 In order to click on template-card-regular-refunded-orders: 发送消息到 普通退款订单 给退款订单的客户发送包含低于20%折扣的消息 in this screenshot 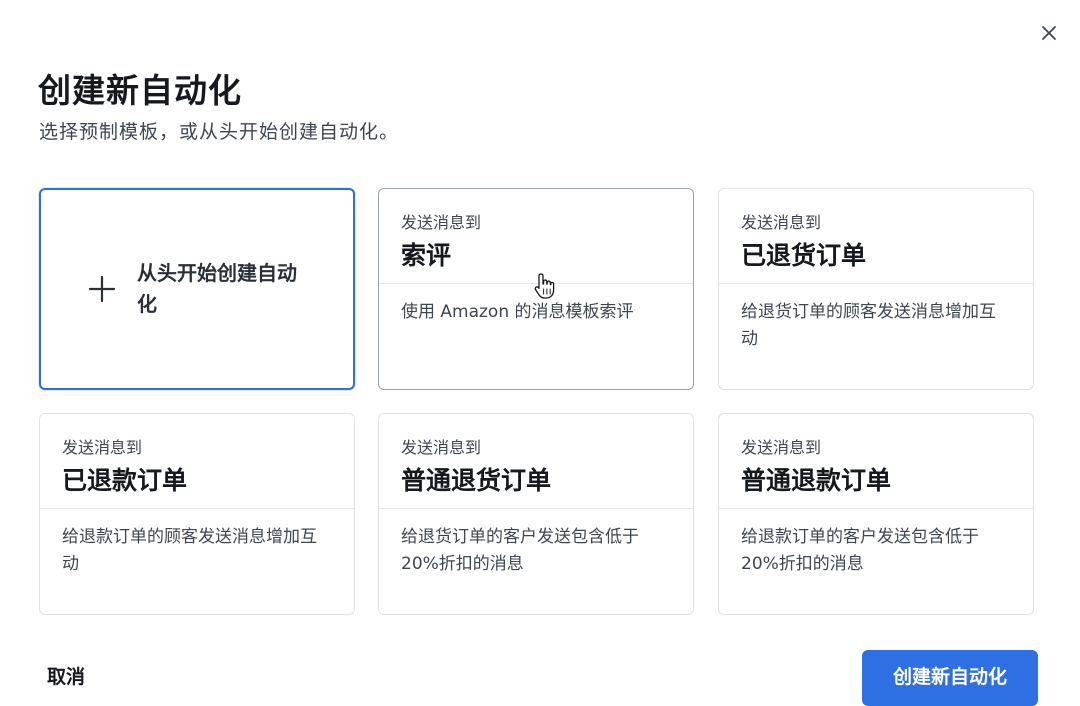, I will do `click(876, 514)`.